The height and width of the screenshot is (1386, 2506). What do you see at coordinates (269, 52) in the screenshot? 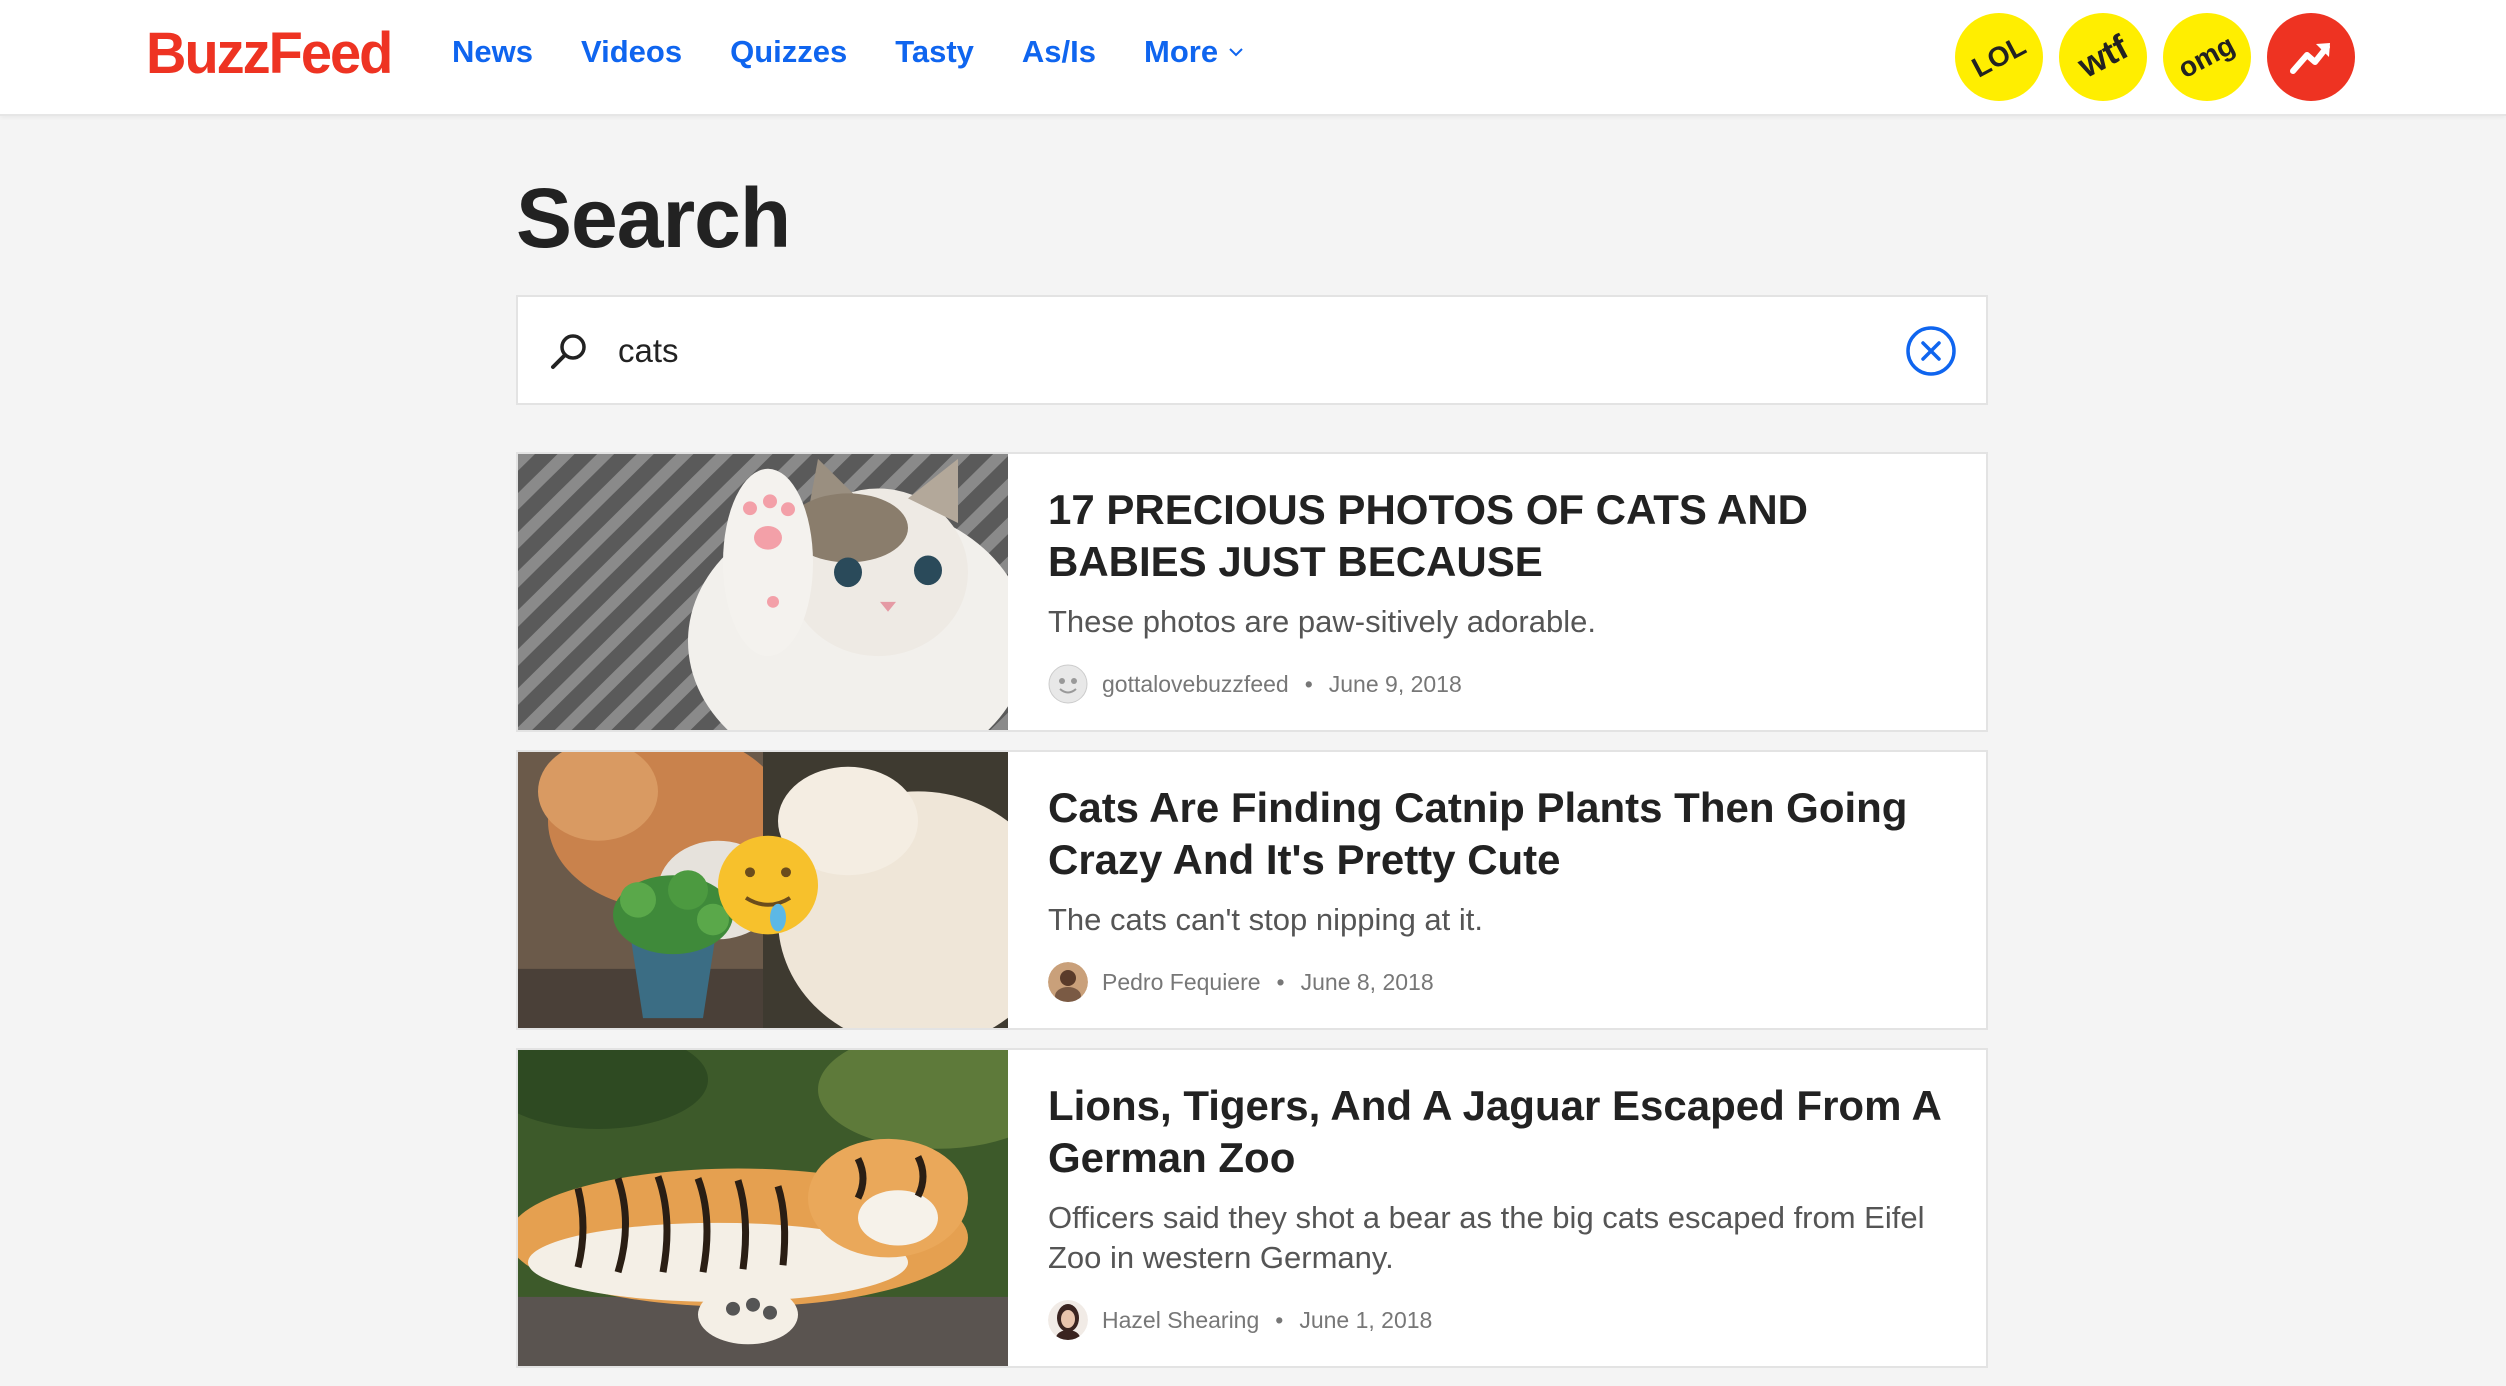
I see `buzzfeed-logo: BuzzFeed` at bounding box center [269, 52].